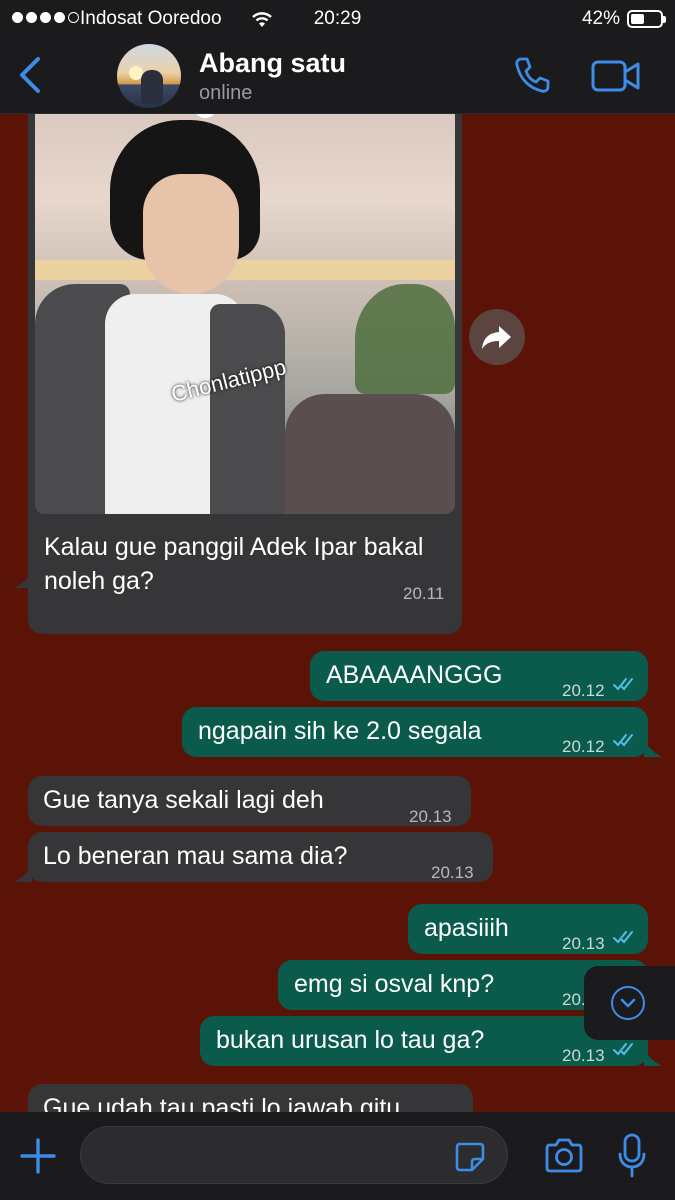 Image resolution: width=675 pixels, height=1200 pixels. I want to click on message-bubble-outgoing: ABAAAANGGG 20.12, so click(479, 676).